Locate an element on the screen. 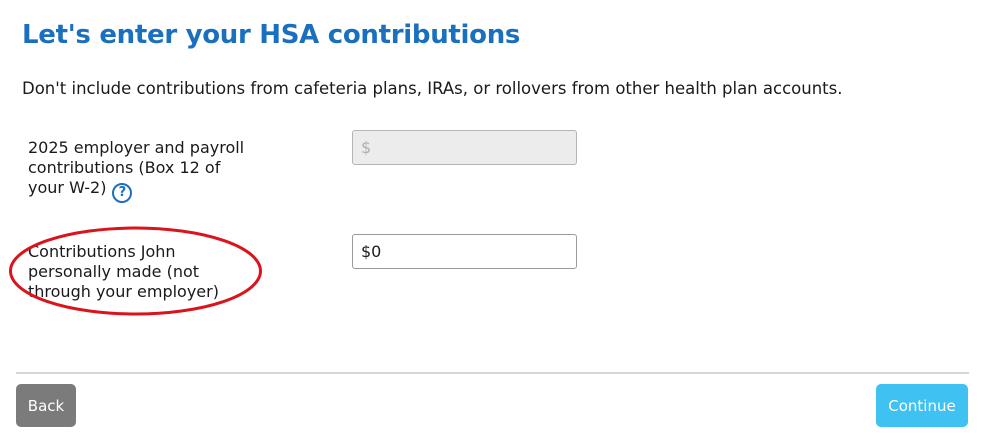 This screenshot has height=444, width=985. employer-contributions-input is located at coordinates (464, 147).